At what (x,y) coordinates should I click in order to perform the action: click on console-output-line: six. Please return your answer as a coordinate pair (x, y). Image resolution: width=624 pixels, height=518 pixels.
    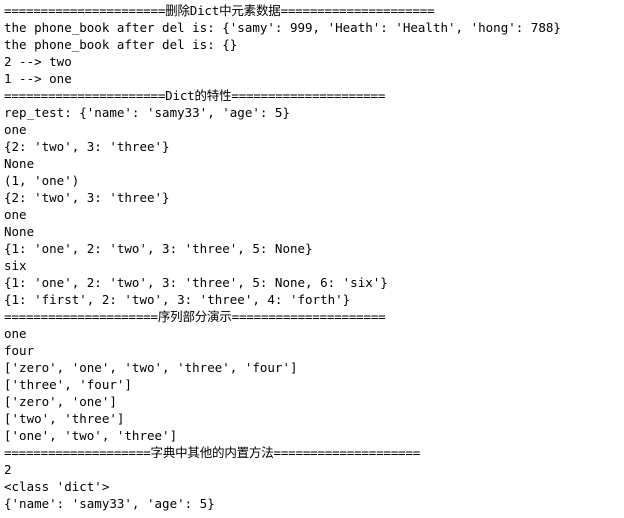
    Looking at the image, I should click on (15, 265).